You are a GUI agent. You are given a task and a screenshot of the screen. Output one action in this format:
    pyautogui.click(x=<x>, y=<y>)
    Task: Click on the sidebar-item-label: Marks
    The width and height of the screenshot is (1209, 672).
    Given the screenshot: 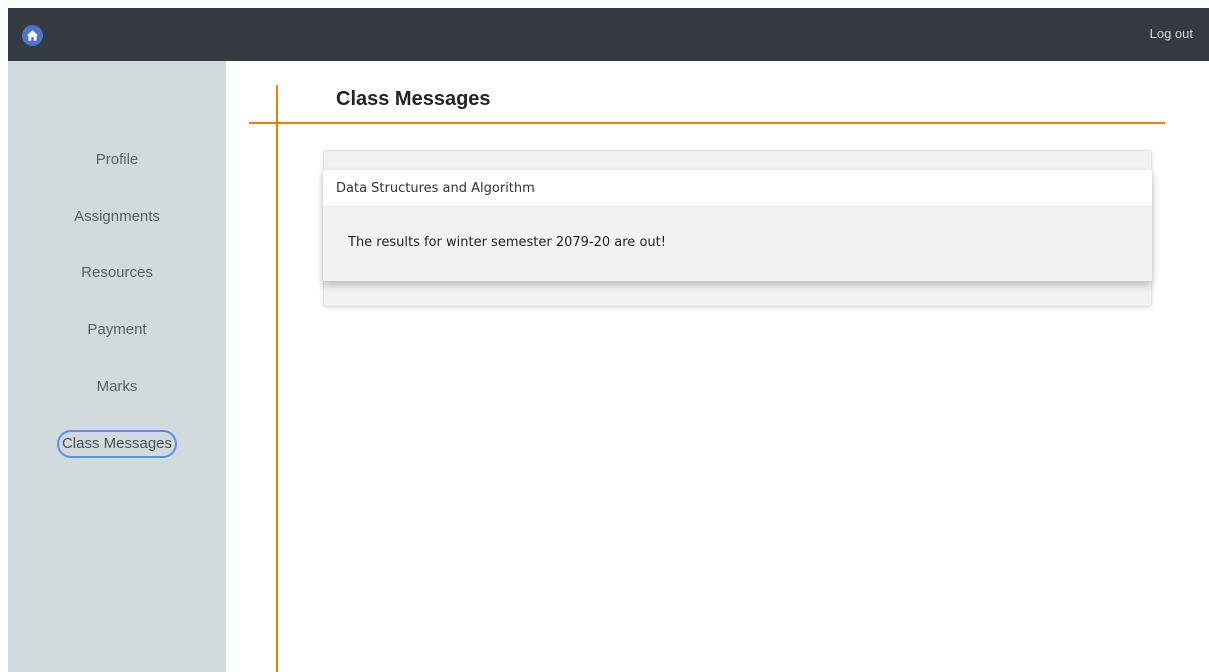 What is the action you would take?
    pyautogui.click(x=117, y=386)
    